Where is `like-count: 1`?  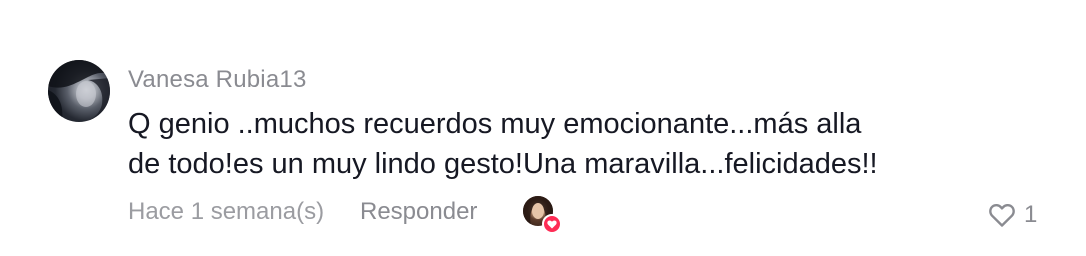 like-count: 1 is located at coordinates (1031, 214).